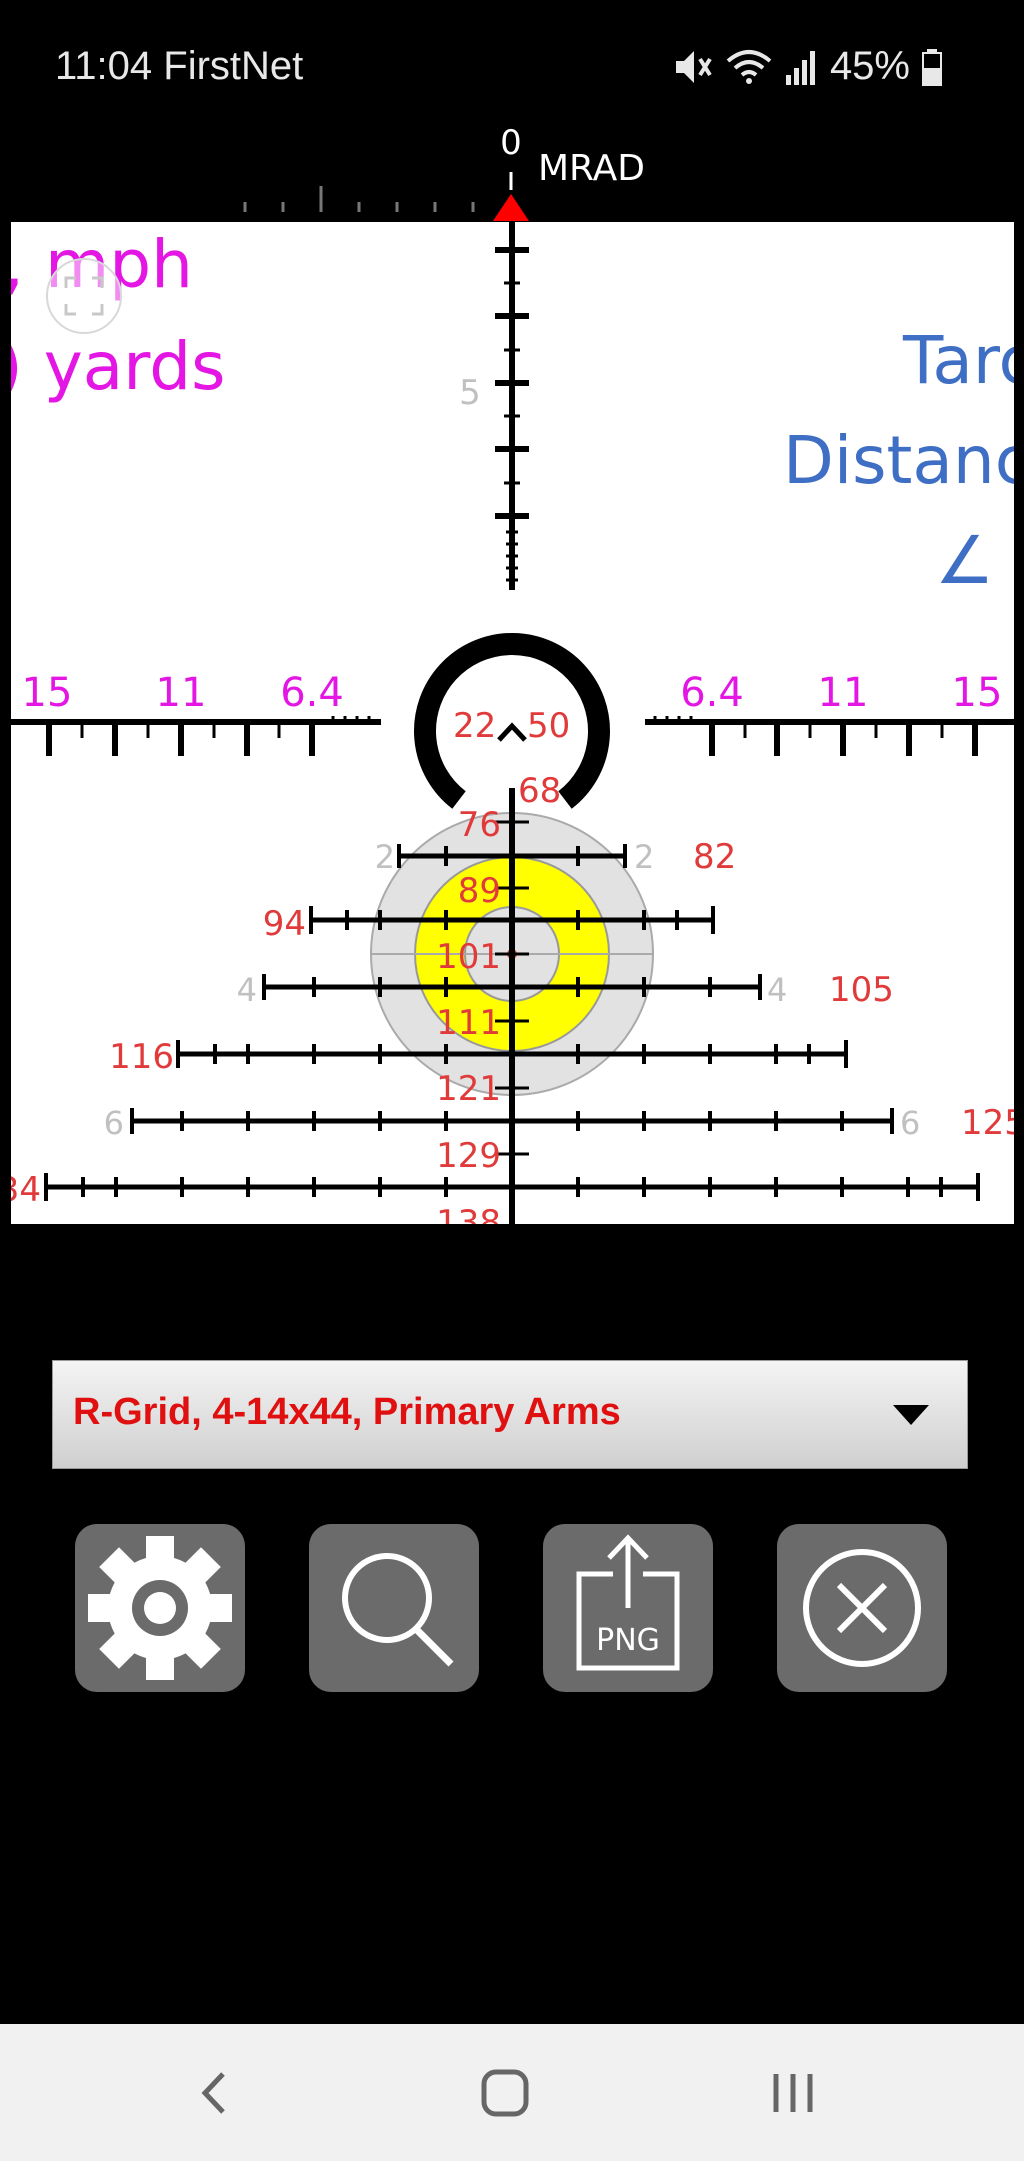 This screenshot has width=1024, height=2161. What do you see at coordinates (910, 1123) in the screenshot?
I see `mil-label-6-right: 6` at bounding box center [910, 1123].